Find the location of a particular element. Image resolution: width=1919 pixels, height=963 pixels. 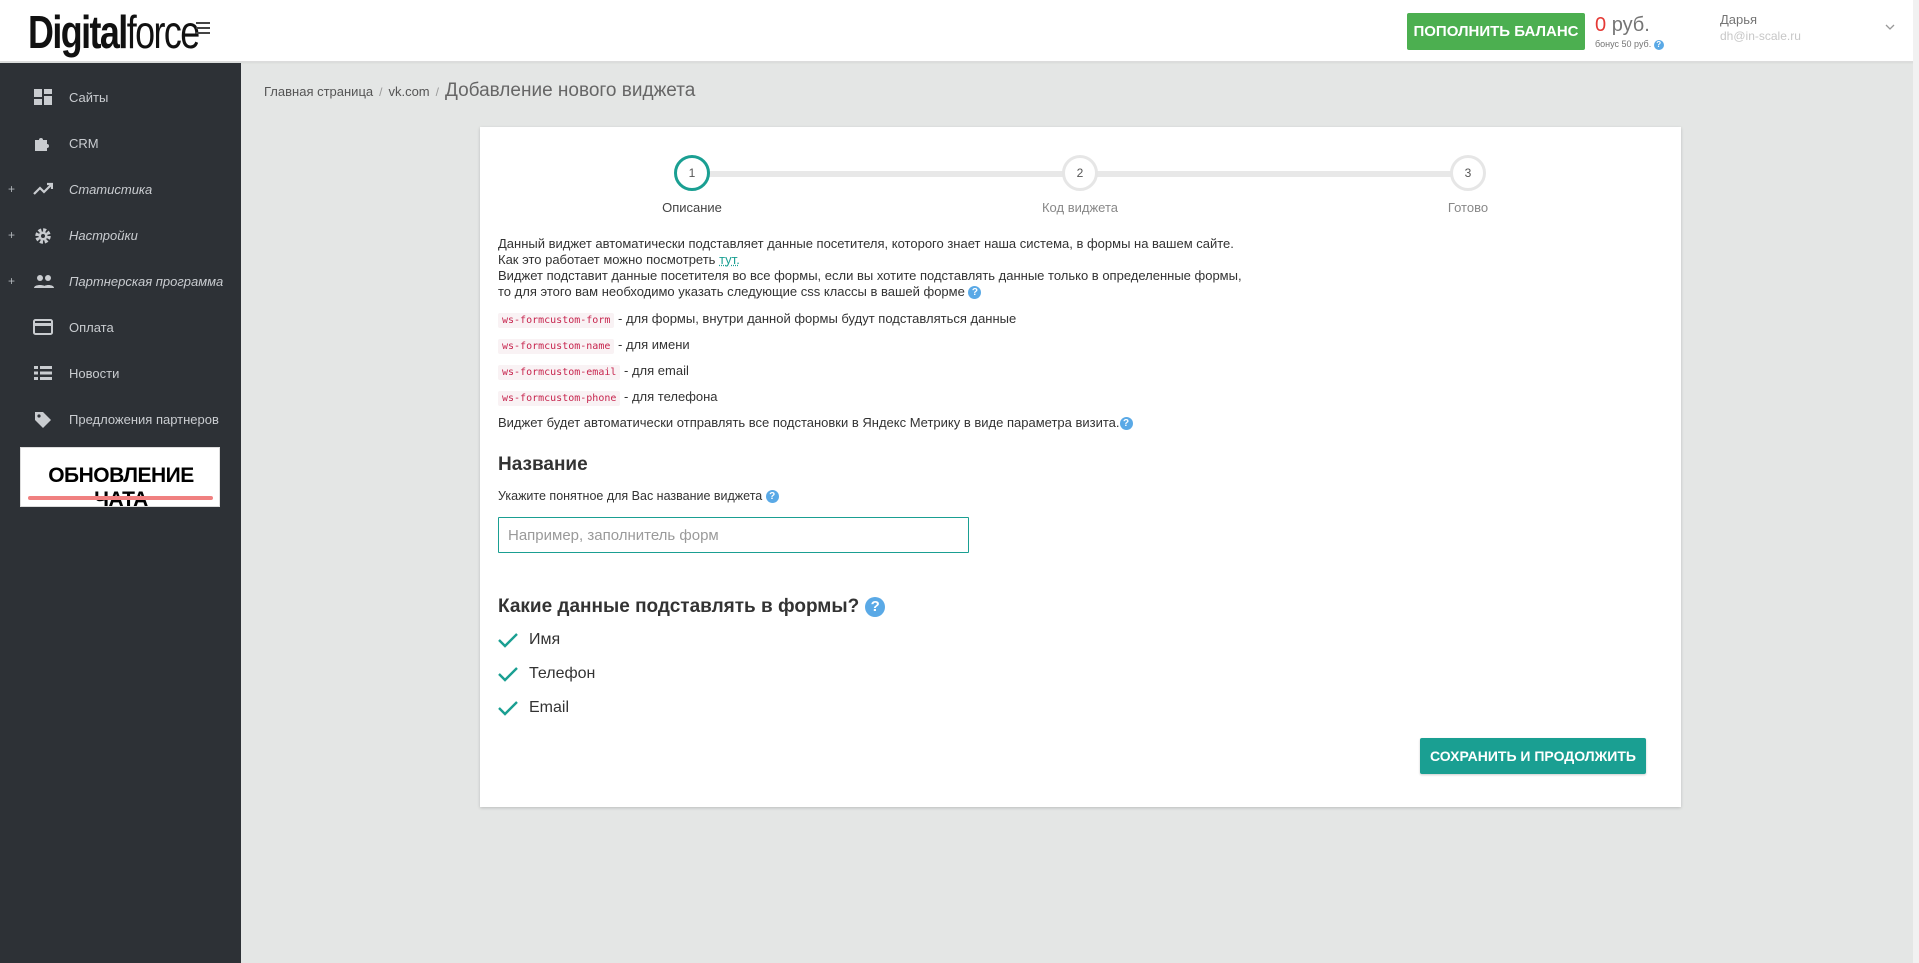

tag-icon is located at coordinates (43, 419).